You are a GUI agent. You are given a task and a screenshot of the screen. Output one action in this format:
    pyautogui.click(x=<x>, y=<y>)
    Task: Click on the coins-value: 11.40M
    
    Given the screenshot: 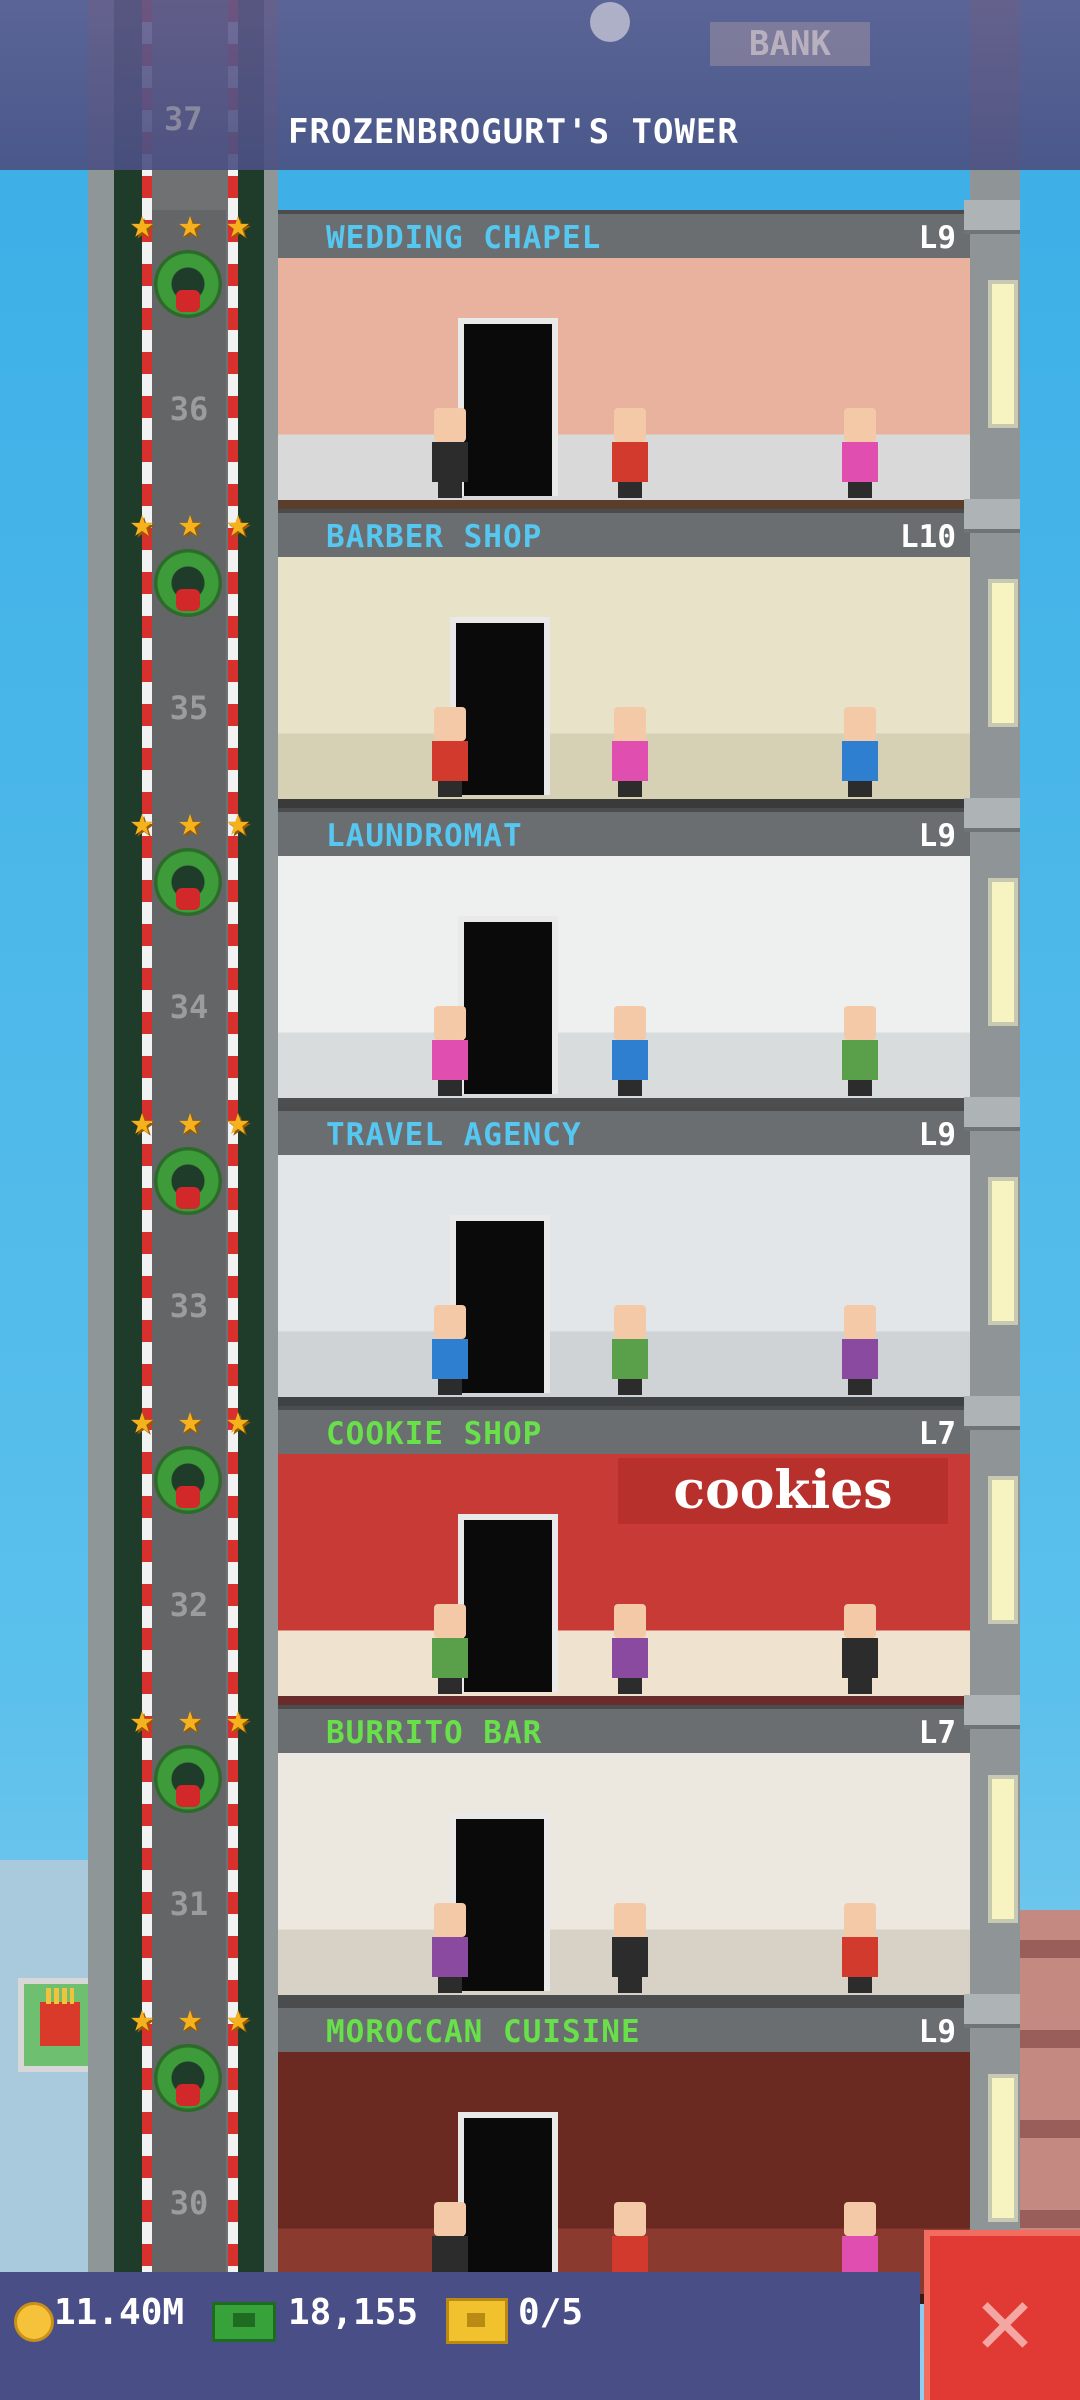 What is the action you would take?
    pyautogui.click(x=119, y=2312)
    